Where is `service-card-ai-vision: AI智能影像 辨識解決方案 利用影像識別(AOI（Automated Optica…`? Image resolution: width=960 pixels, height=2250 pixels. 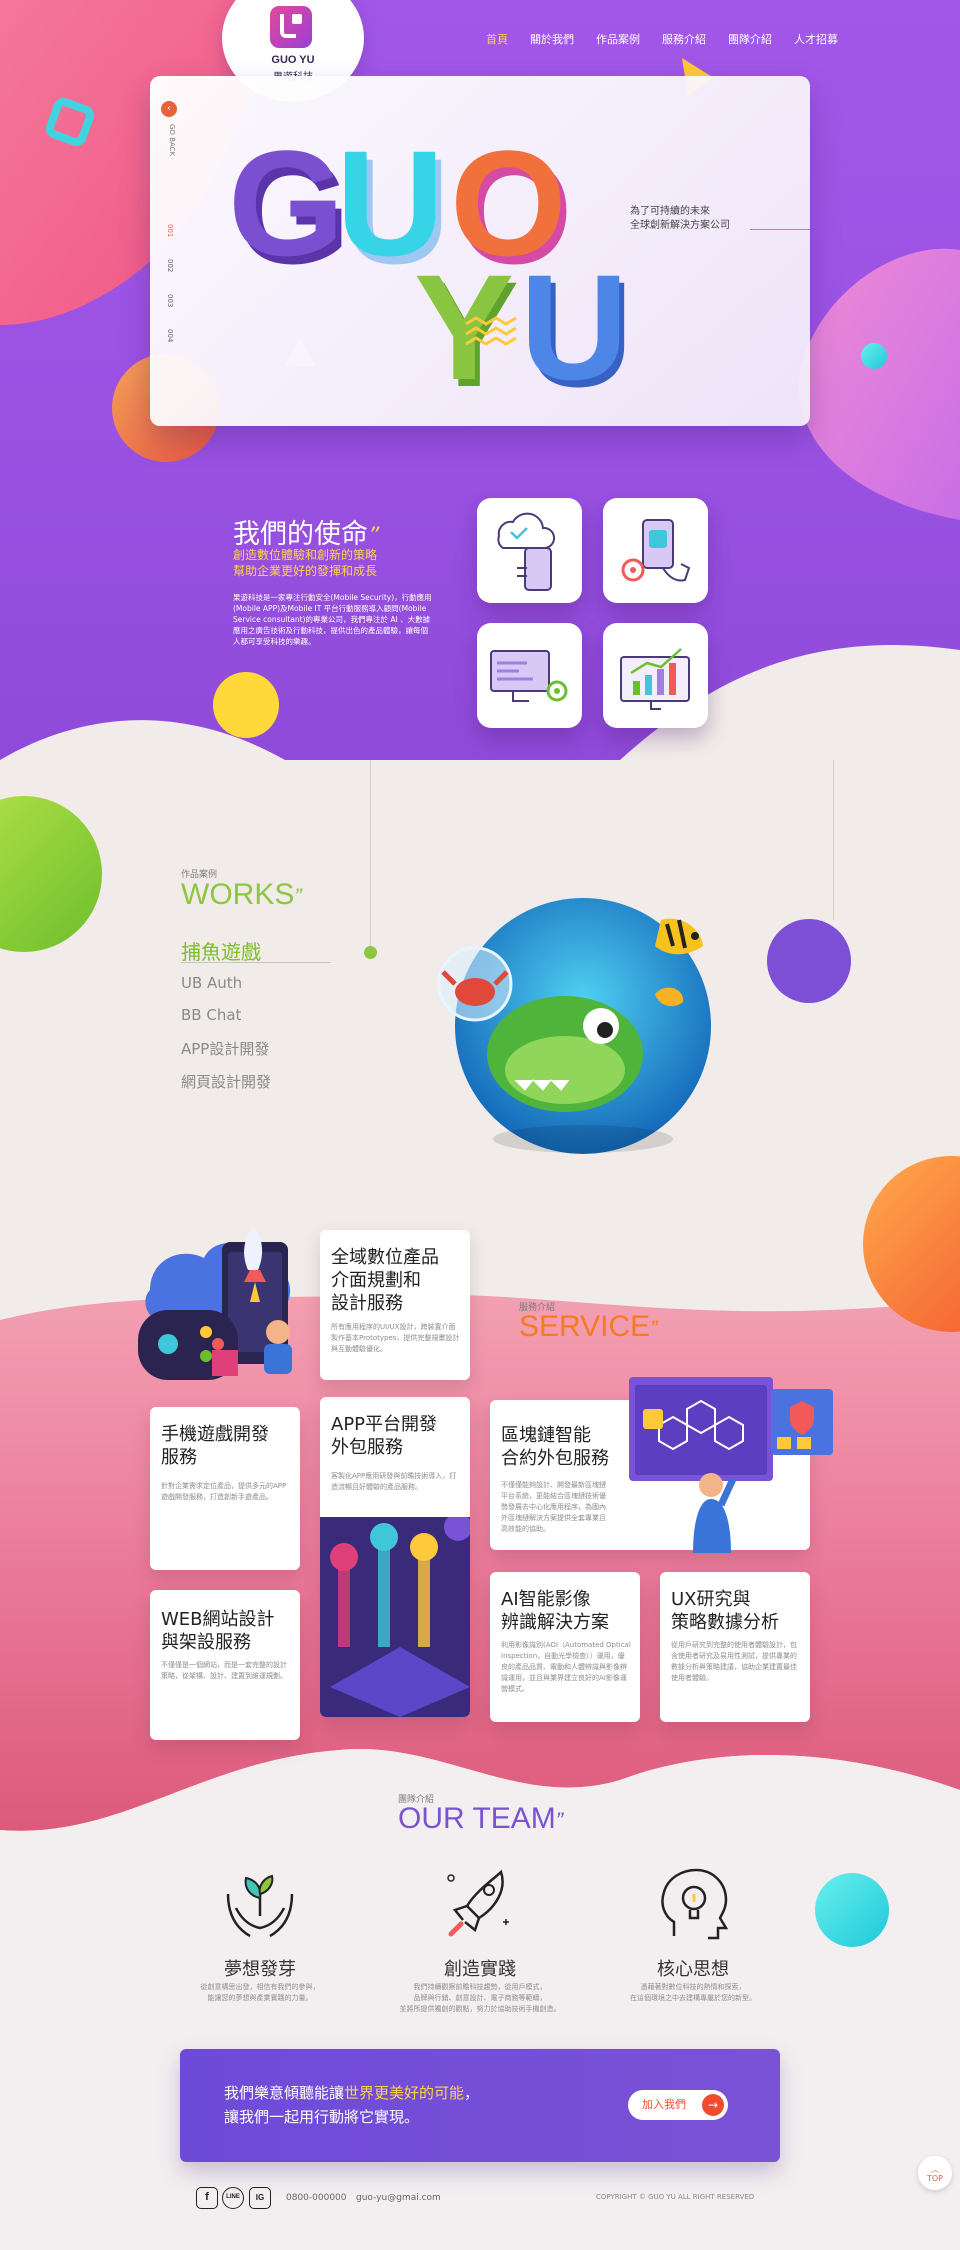
service-card-ai-vision: AI智能影像 辨識解決方案 利用影像識別(AOI（Automated Optica… is located at coordinates (565, 1647).